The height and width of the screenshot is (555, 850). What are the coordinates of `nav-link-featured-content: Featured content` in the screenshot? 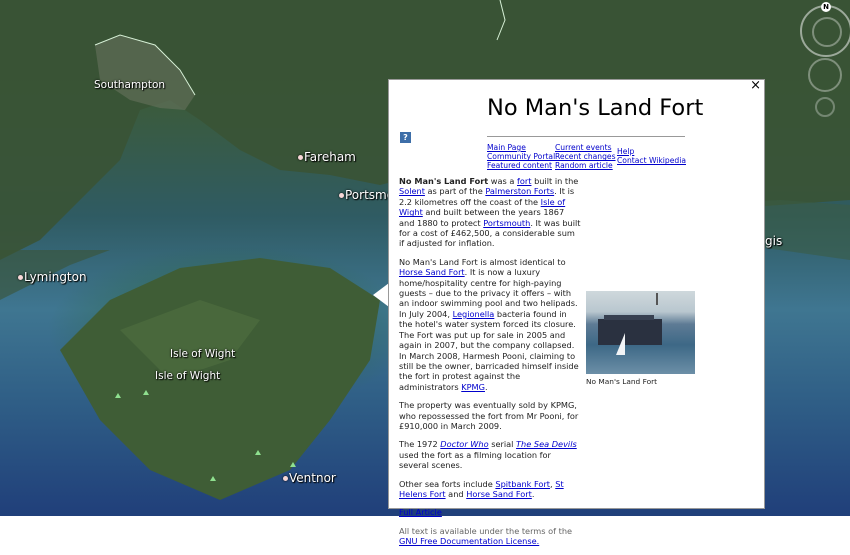 It's located at (521, 165).